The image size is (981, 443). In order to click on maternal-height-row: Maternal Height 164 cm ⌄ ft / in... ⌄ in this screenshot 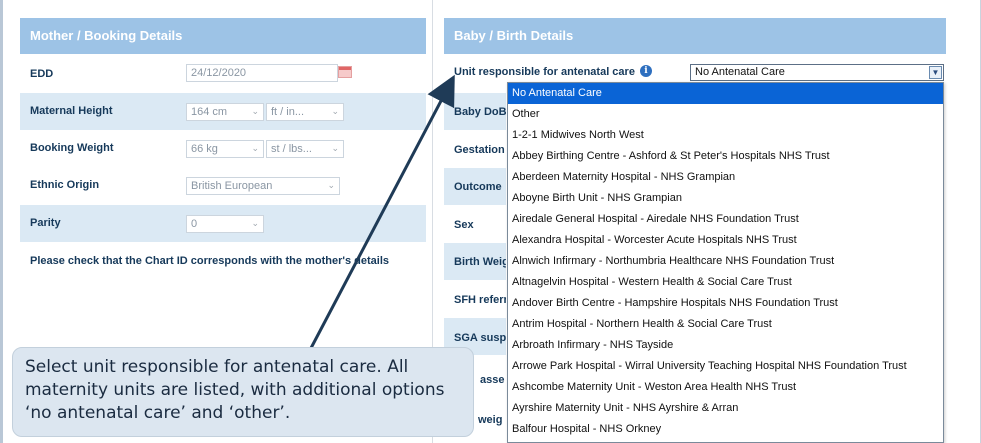, I will do `click(223, 111)`.